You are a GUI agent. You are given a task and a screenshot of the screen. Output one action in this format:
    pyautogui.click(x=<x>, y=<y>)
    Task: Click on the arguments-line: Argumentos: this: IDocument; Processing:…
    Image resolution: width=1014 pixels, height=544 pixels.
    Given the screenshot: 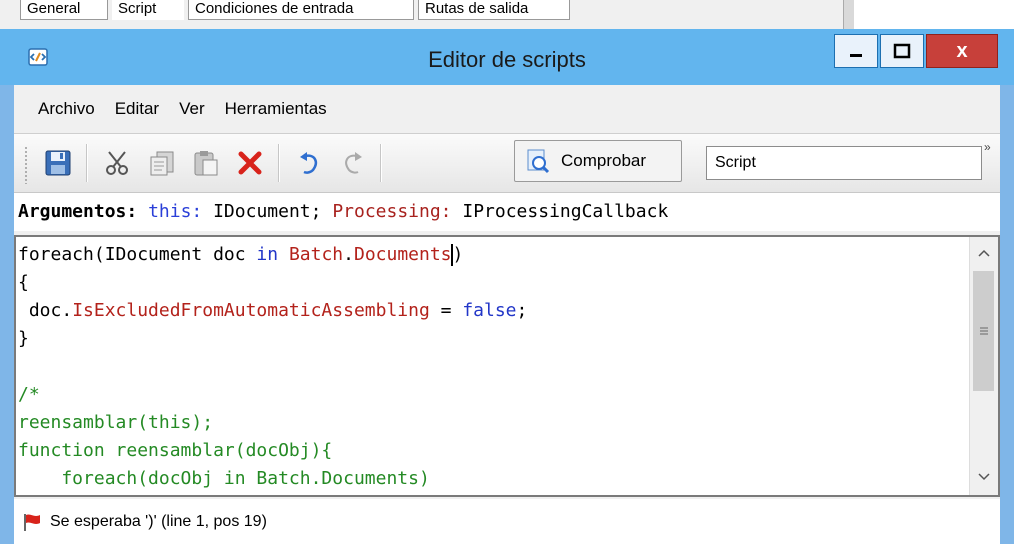 What is the action you would take?
    pyautogui.click(x=507, y=212)
    